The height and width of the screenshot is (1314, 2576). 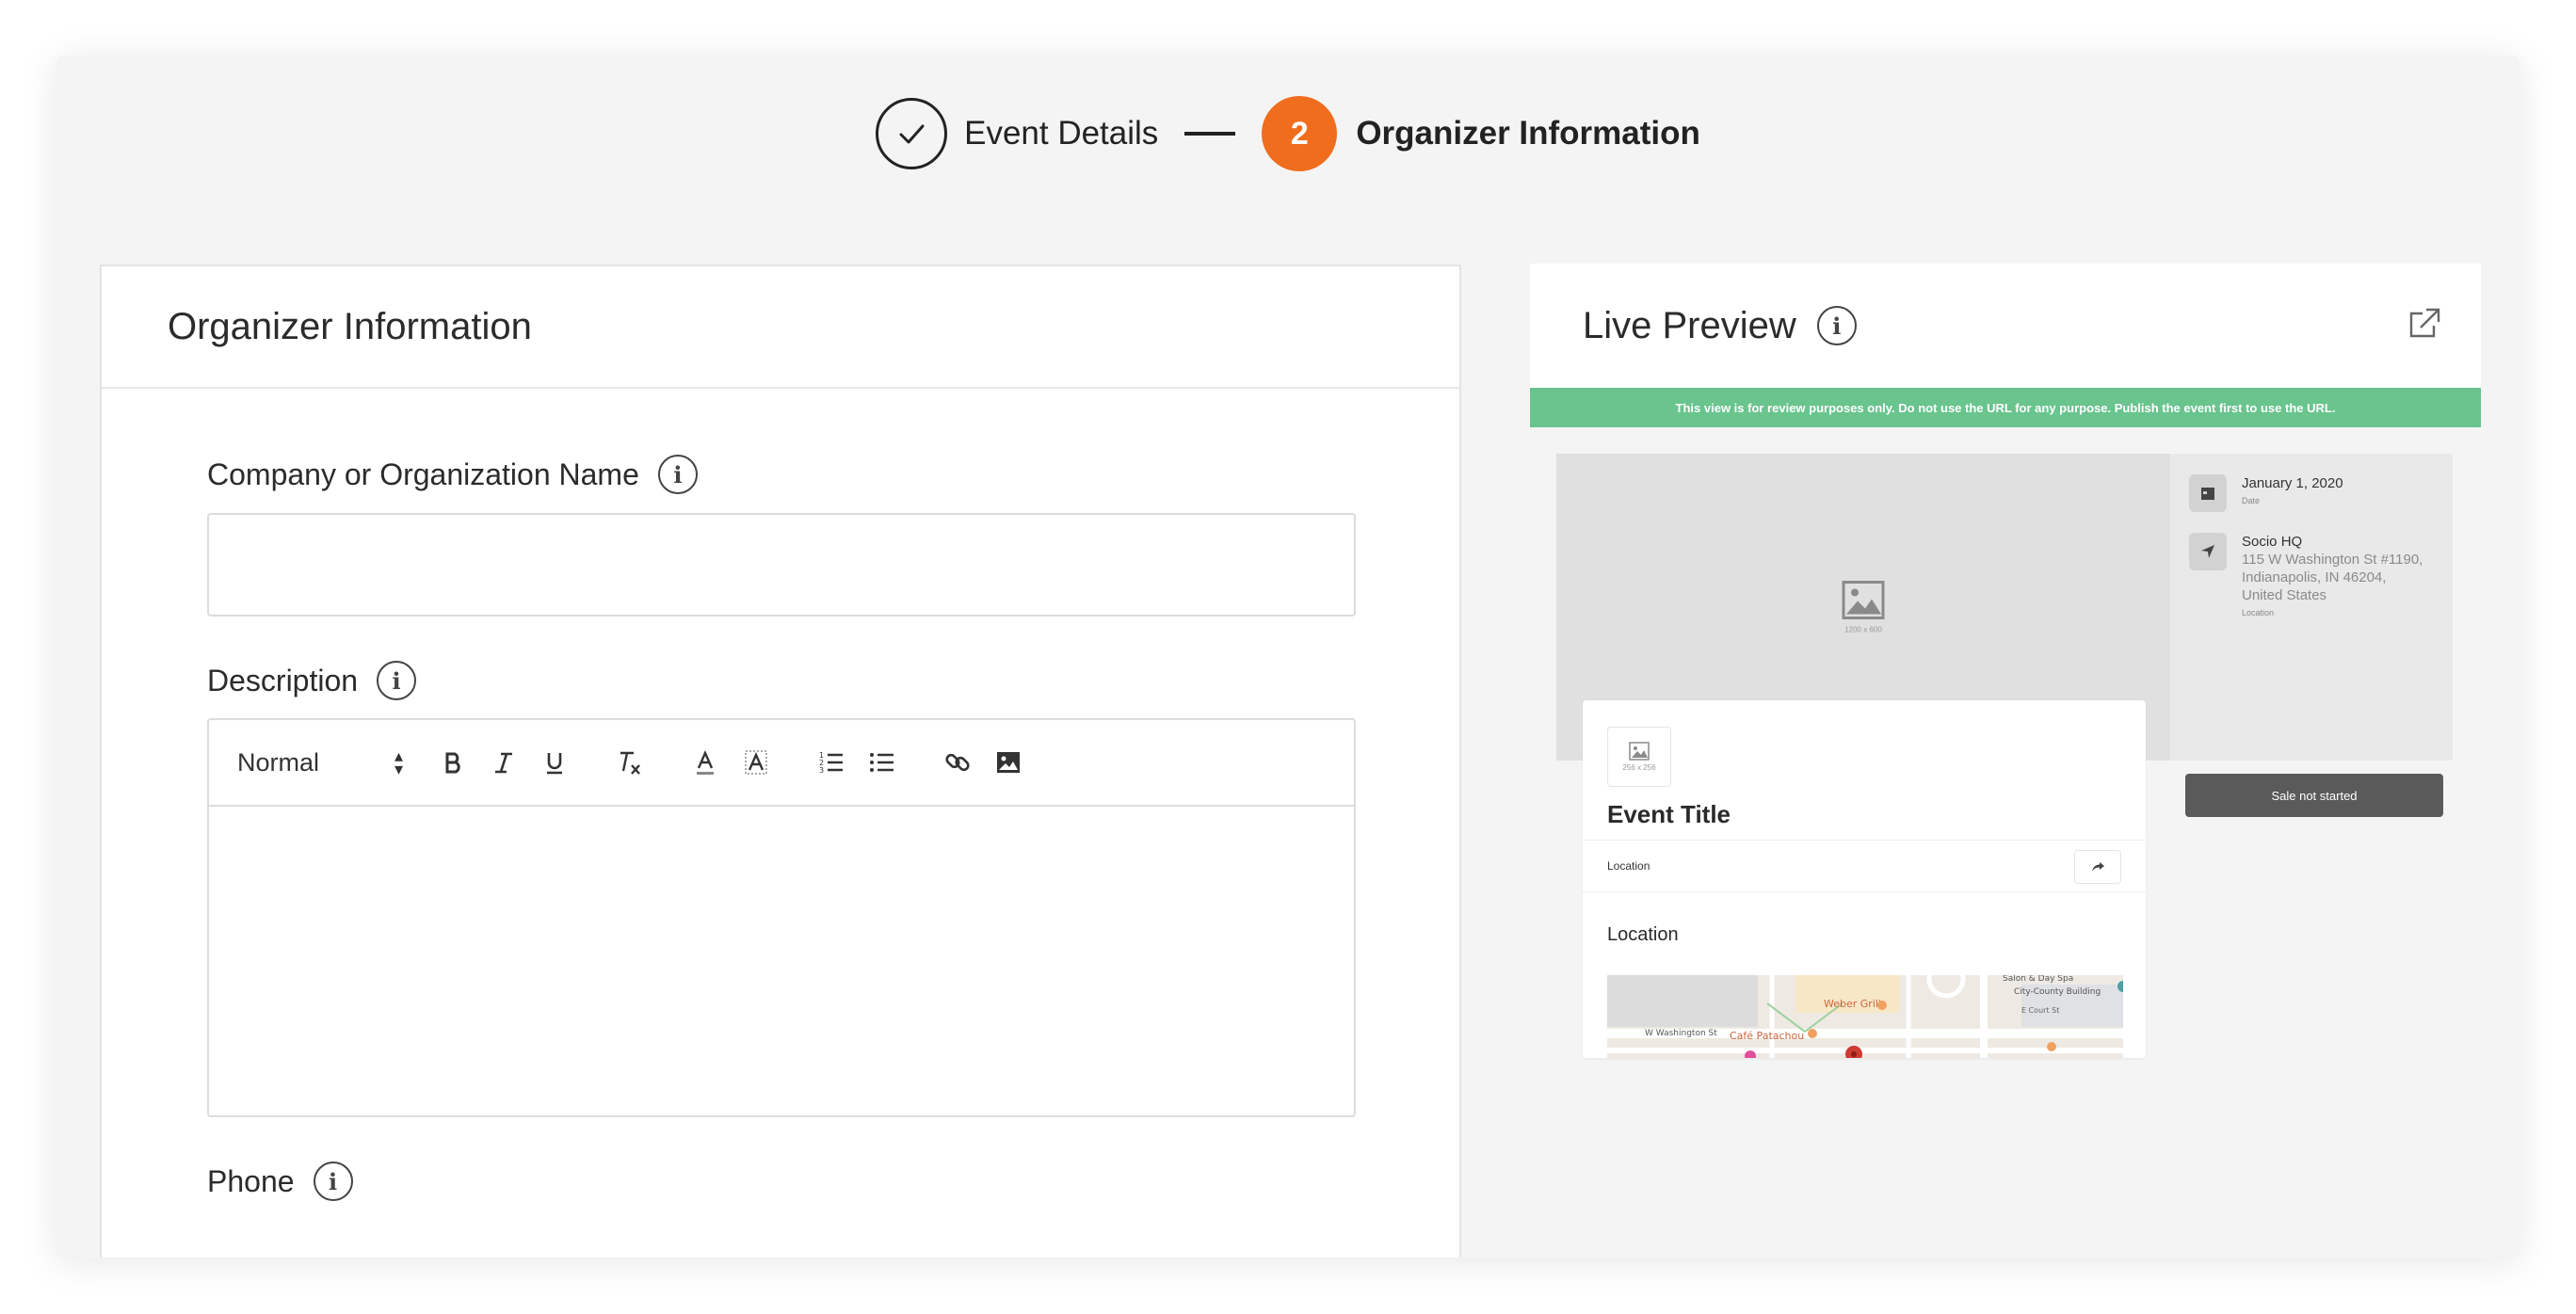 What do you see at coordinates (452, 762) in the screenshot?
I see `bold-icon` at bounding box center [452, 762].